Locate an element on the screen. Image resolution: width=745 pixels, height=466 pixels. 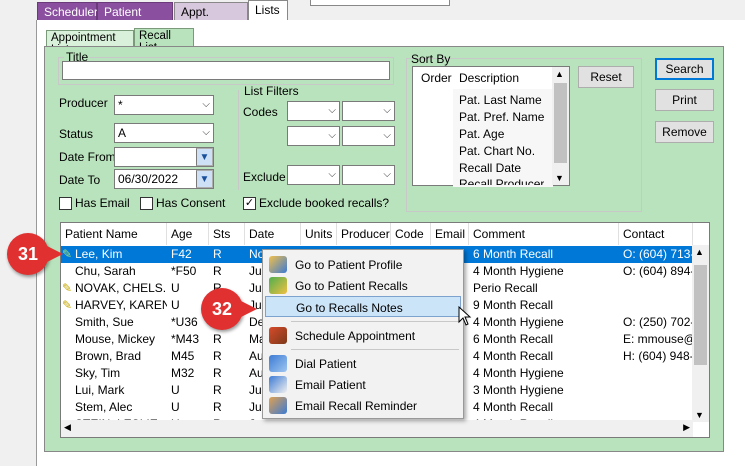
tab-appointment-list: Appointment List is located at coordinates (90, 43).